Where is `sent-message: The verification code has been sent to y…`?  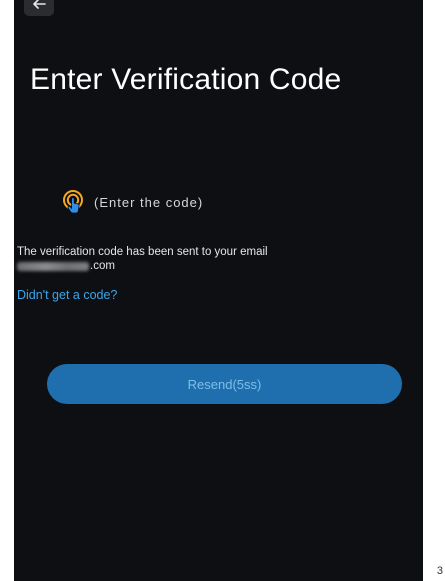
sent-message: The verification code has been sent to y… is located at coordinates (142, 252).